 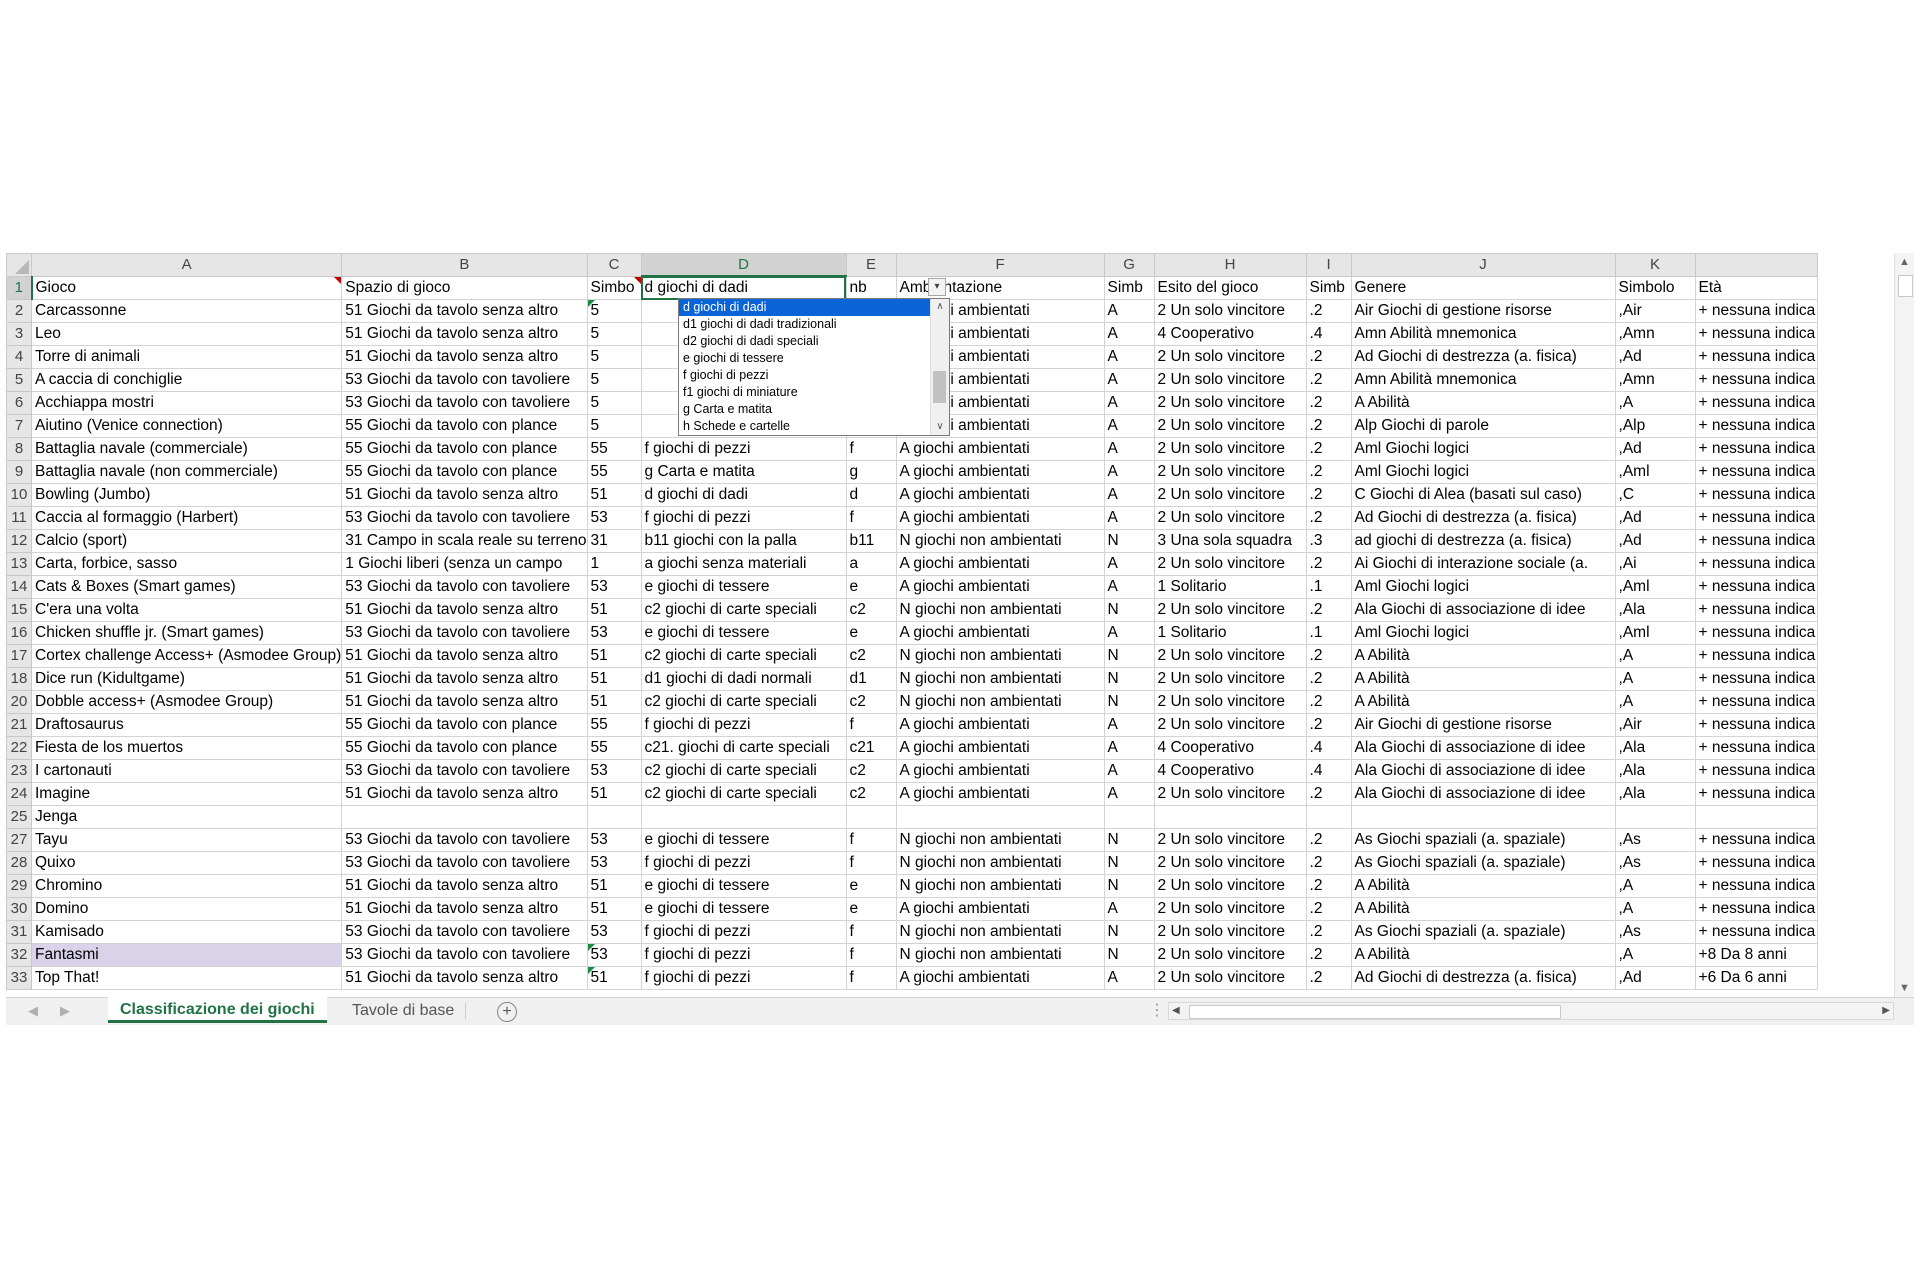 I want to click on arrow-down-icon: ▼, so click(x=1904, y=988).